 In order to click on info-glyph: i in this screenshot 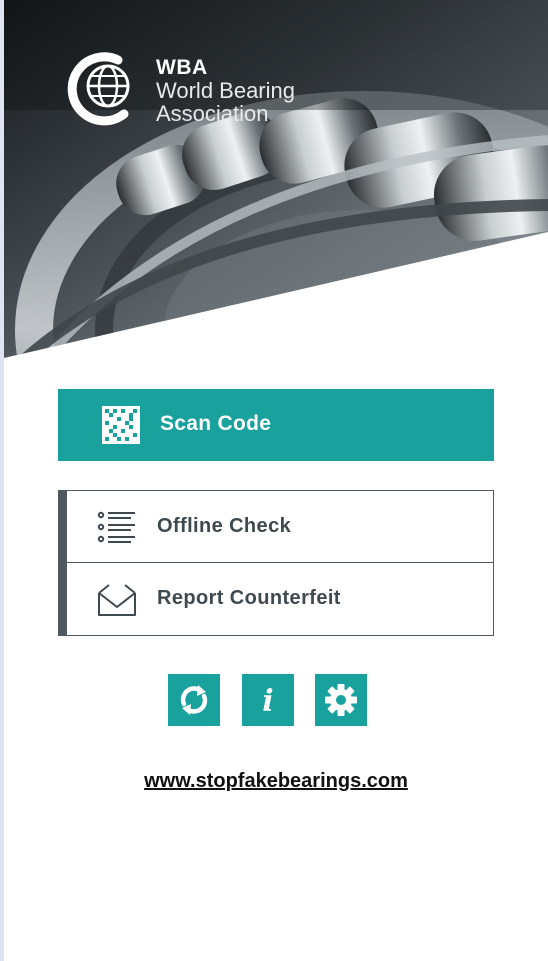, I will do `click(267, 701)`.